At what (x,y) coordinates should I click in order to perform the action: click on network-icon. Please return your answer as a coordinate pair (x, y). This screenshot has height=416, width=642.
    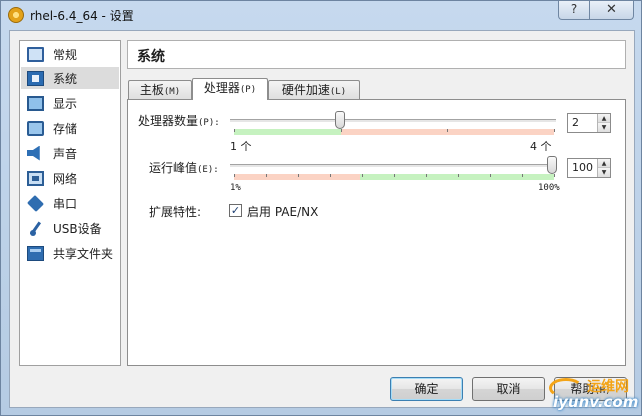
    Looking at the image, I should click on (35, 178).